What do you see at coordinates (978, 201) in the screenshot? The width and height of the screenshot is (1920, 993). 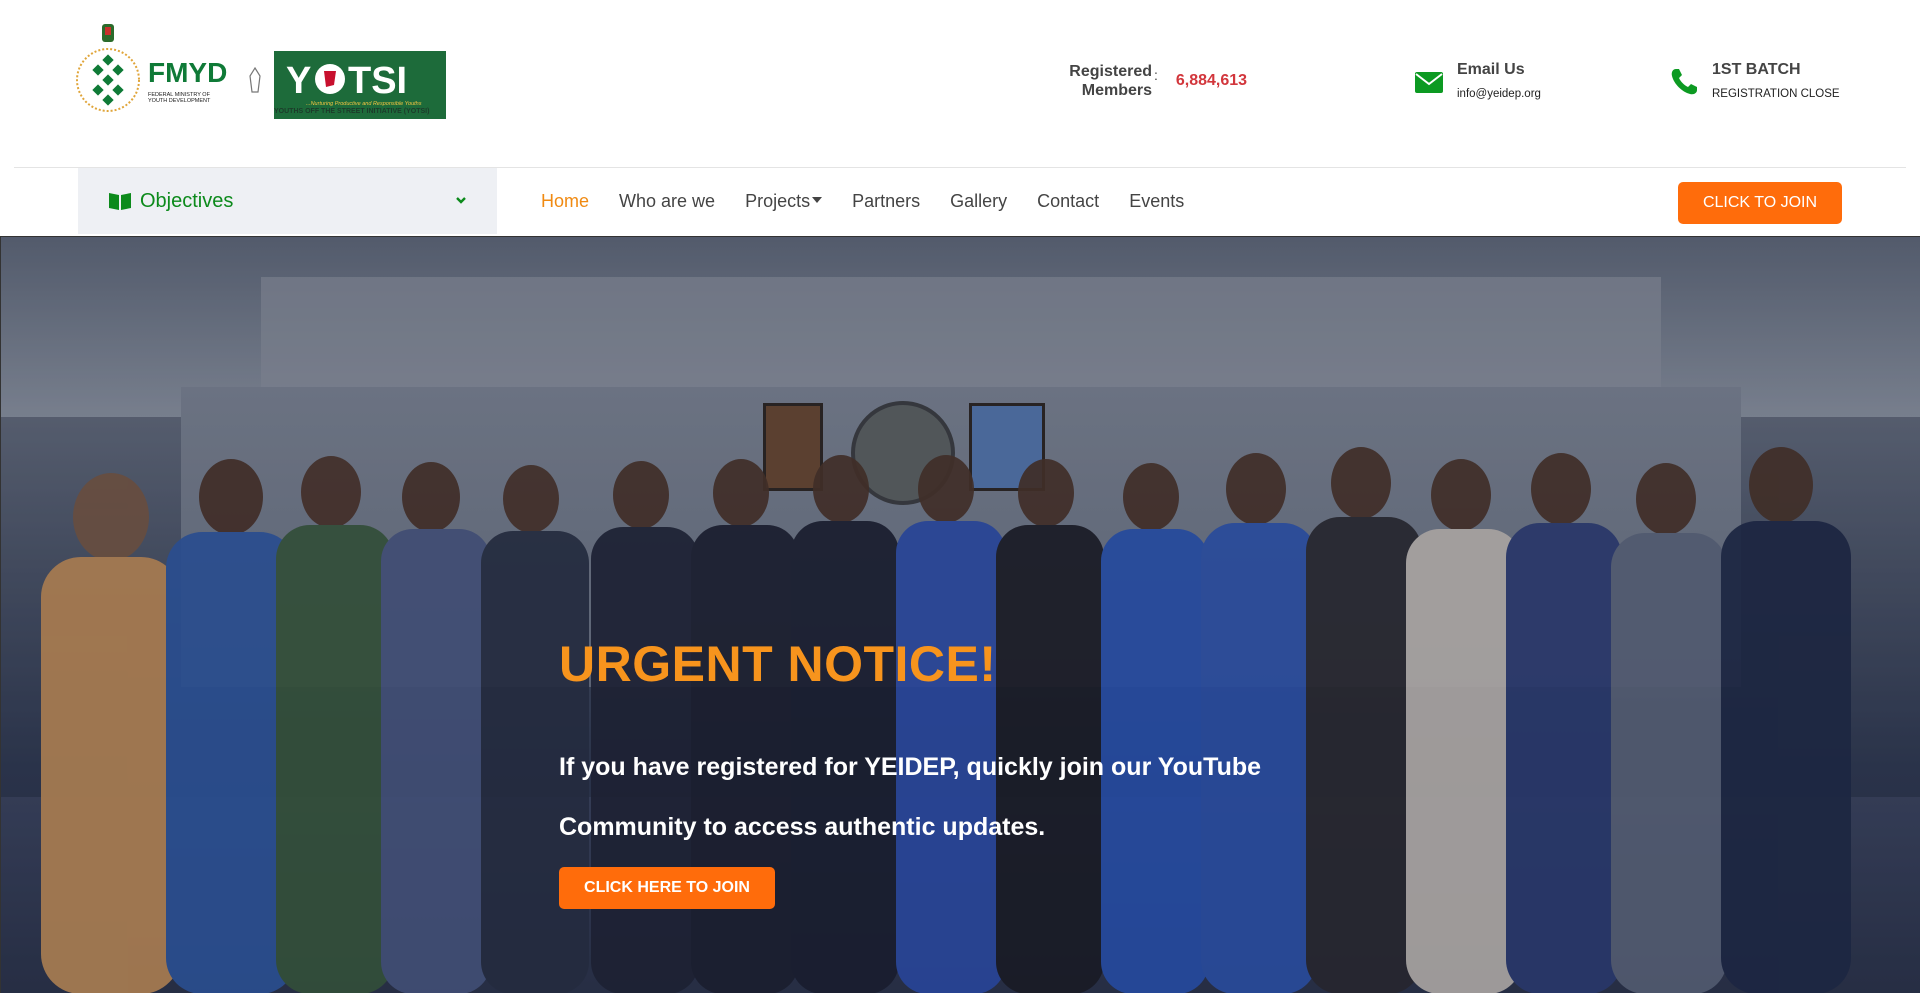 I see `nav-gallery: Gallery` at bounding box center [978, 201].